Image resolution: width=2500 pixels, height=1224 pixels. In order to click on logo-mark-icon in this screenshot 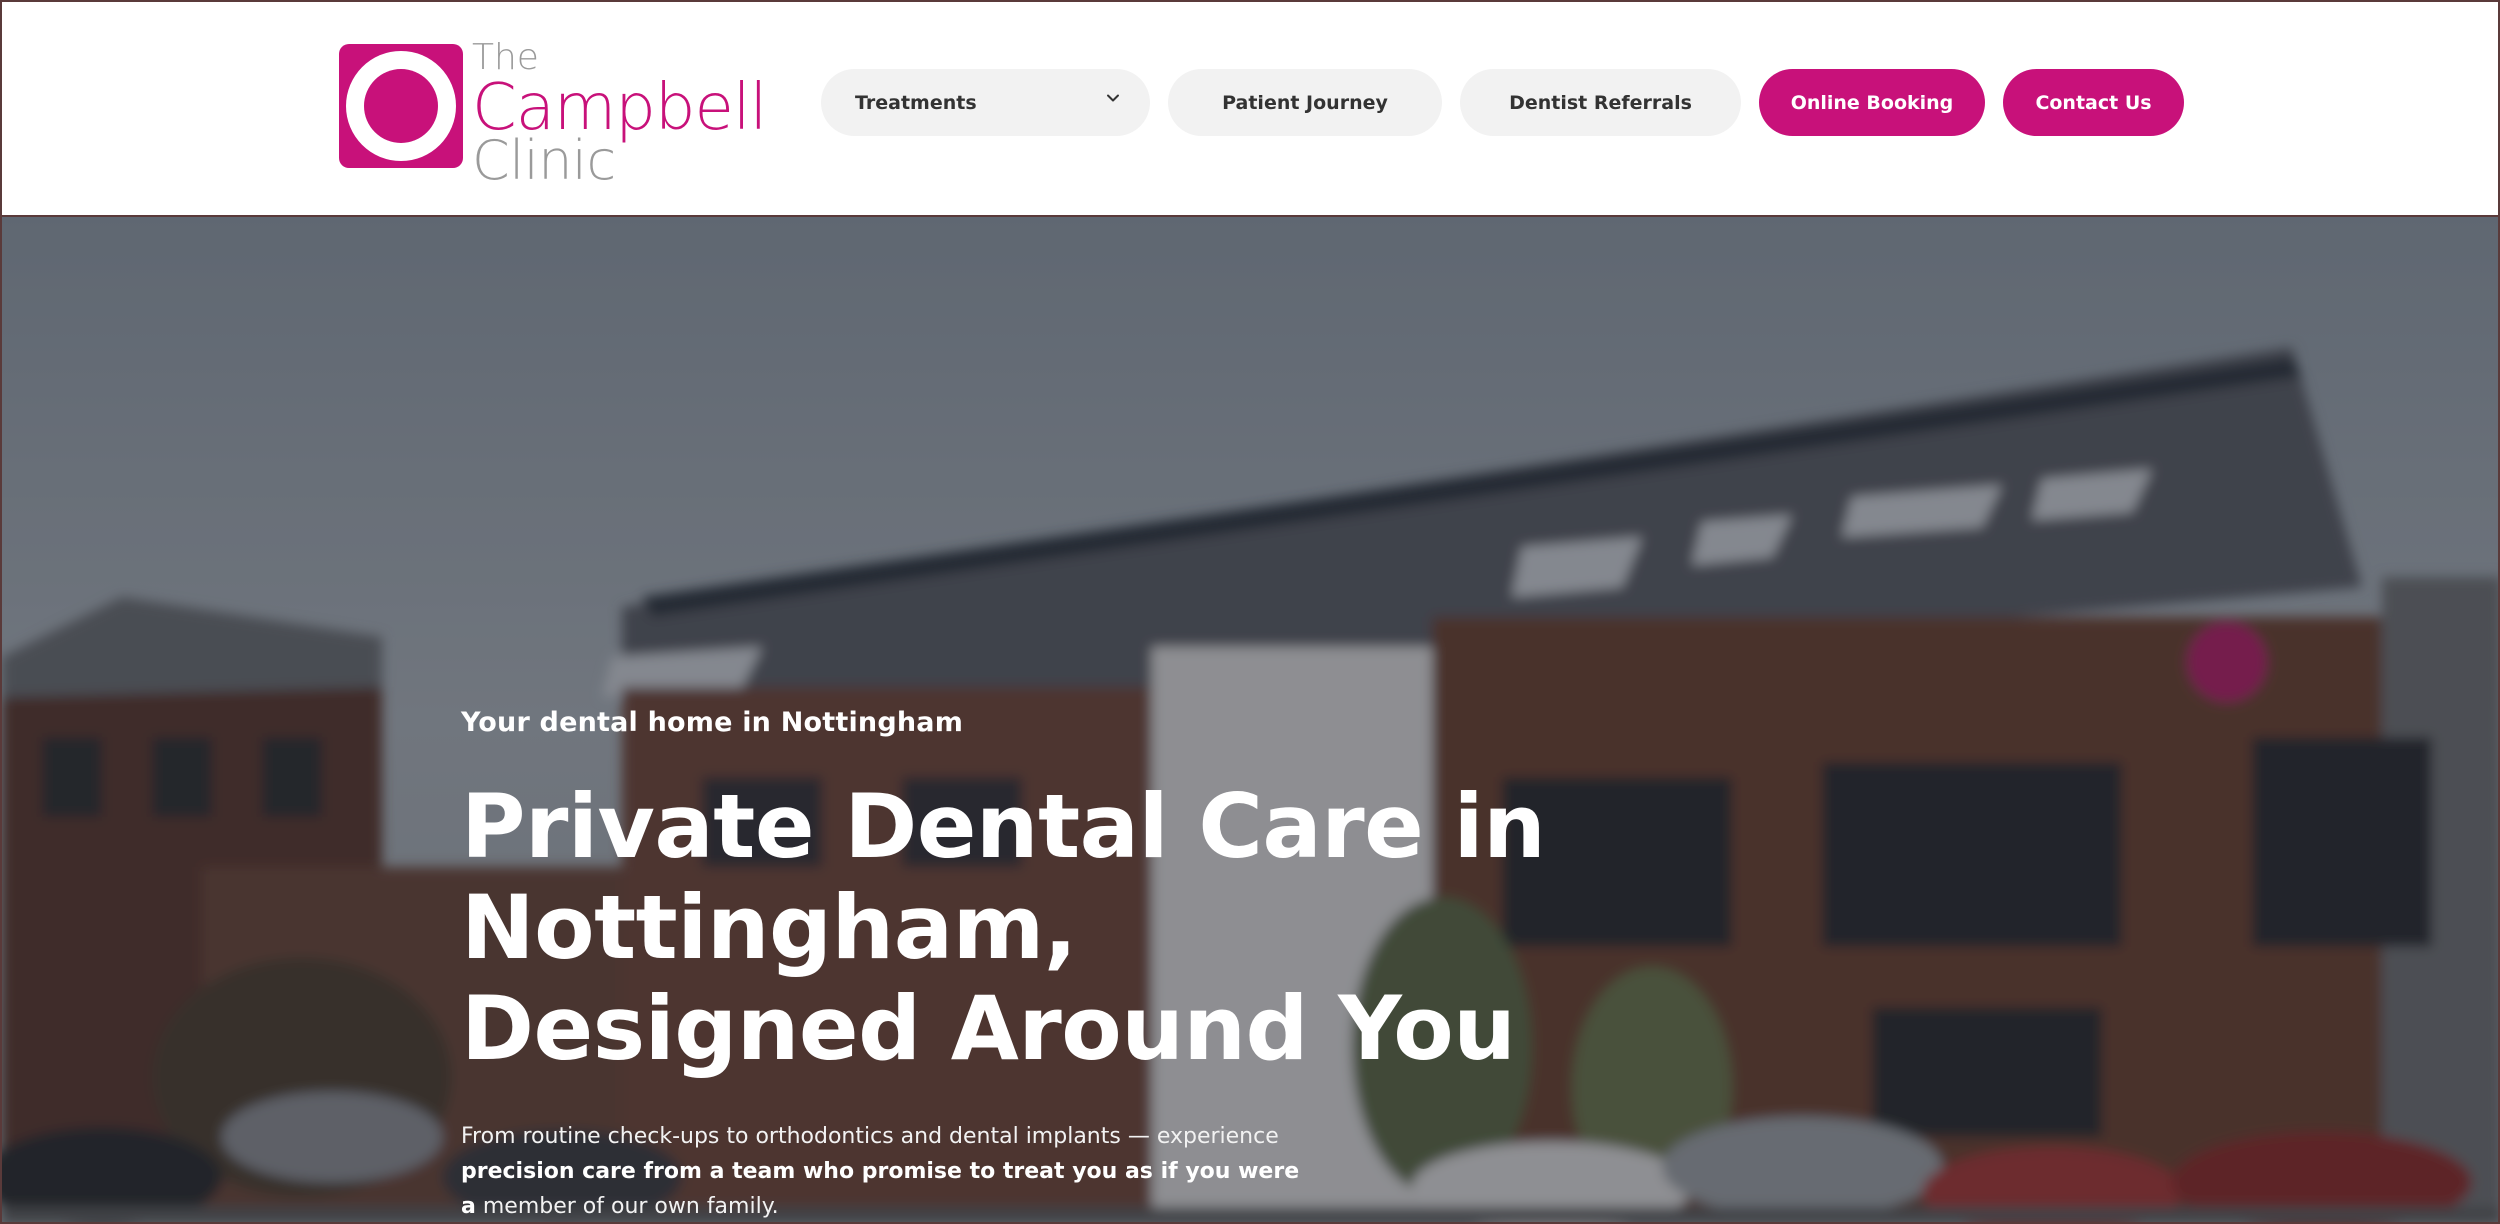, I will do `click(401, 106)`.